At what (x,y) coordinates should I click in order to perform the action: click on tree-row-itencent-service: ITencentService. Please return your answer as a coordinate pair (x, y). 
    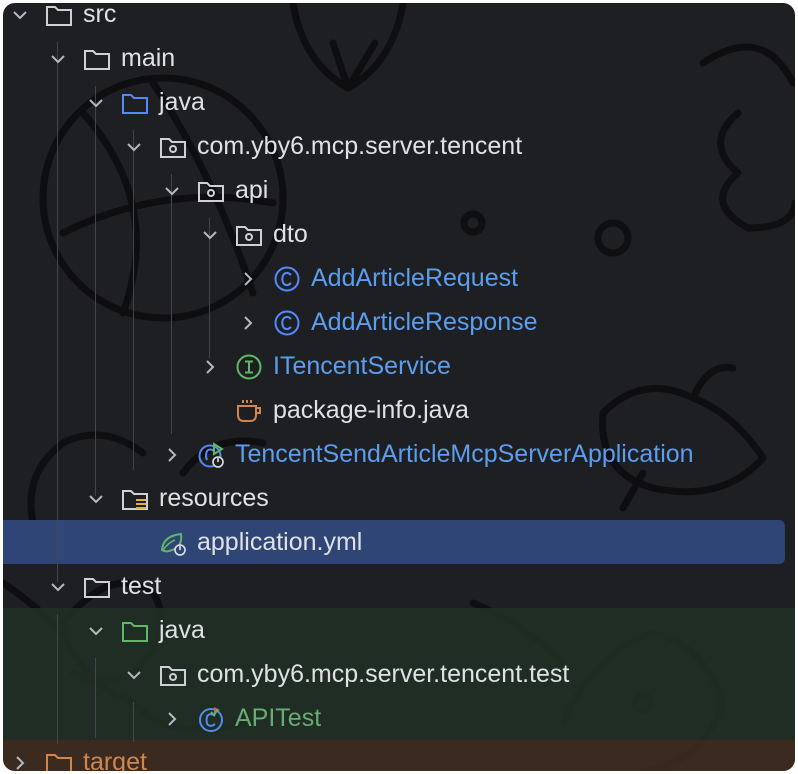
    Looking at the image, I should click on (399, 367).